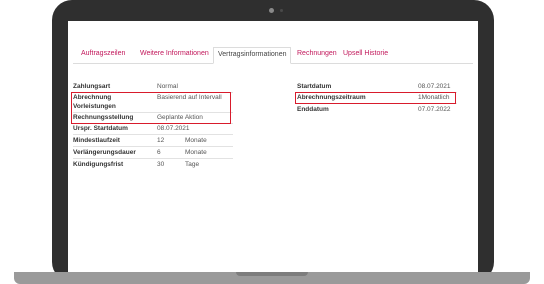 Image resolution: width=544 pixels, height=284 pixels. What do you see at coordinates (100, 128) in the screenshot?
I see `field-label-urspr-startdatum: Urspr. Startdatum` at bounding box center [100, 128].